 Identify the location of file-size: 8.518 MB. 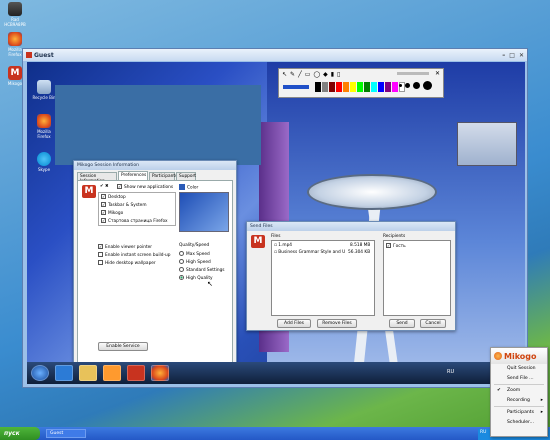
(360, 245).